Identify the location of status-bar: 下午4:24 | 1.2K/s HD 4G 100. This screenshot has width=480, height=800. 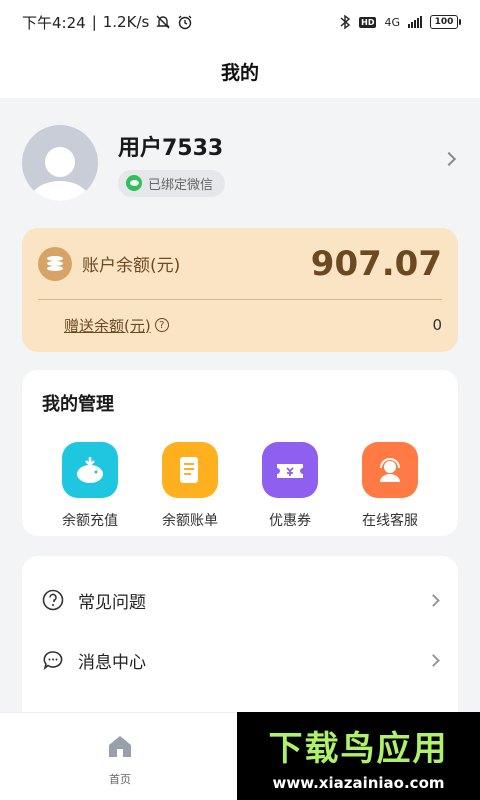
(240, 22).